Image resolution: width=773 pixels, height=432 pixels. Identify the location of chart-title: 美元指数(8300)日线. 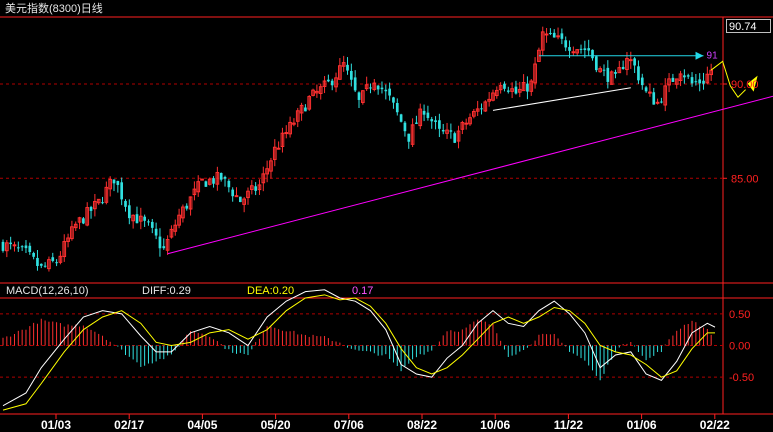
(54, 9).